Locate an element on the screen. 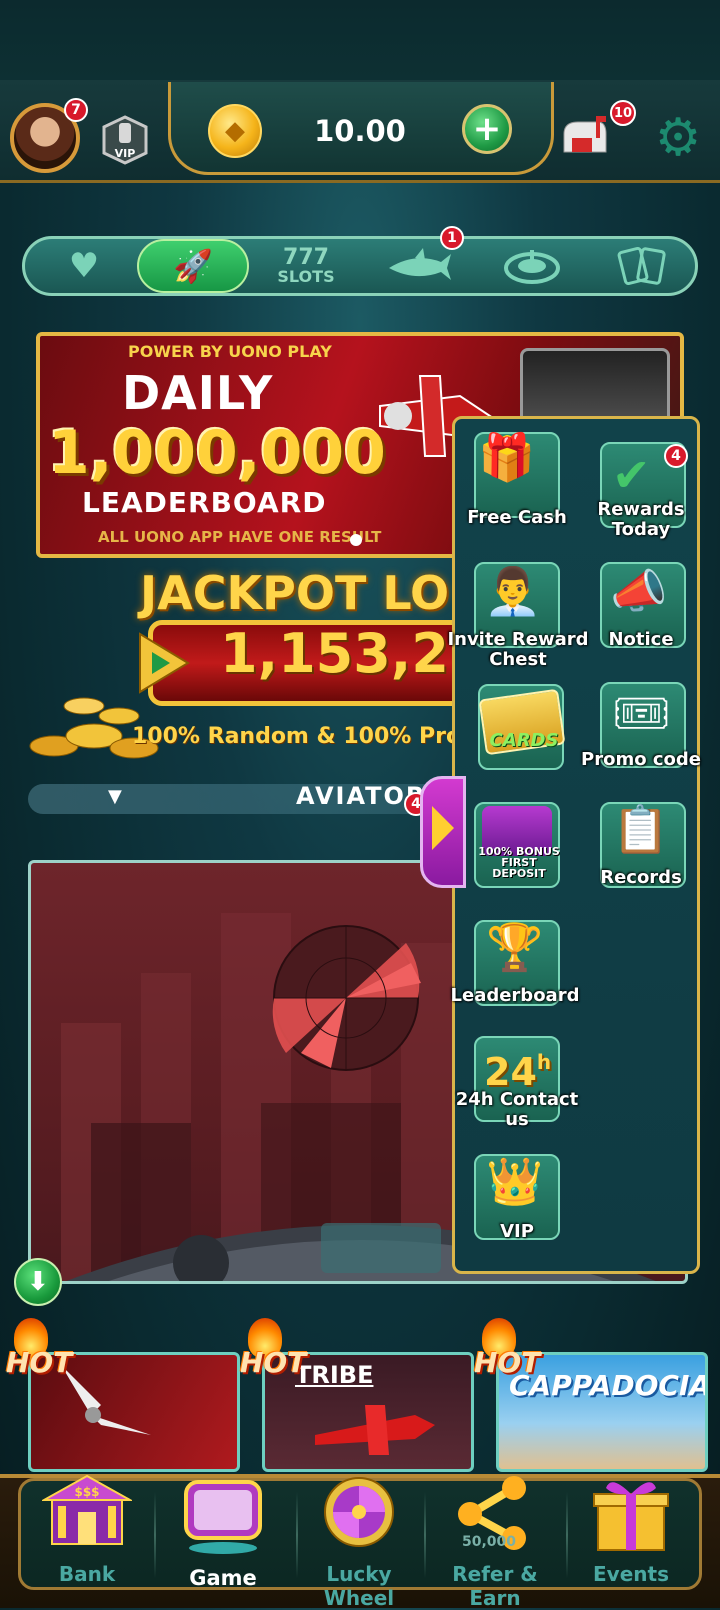 This screenshot has width=720, height=1610. megaphone-icon: 📣 is located at coordinates (639, 591).